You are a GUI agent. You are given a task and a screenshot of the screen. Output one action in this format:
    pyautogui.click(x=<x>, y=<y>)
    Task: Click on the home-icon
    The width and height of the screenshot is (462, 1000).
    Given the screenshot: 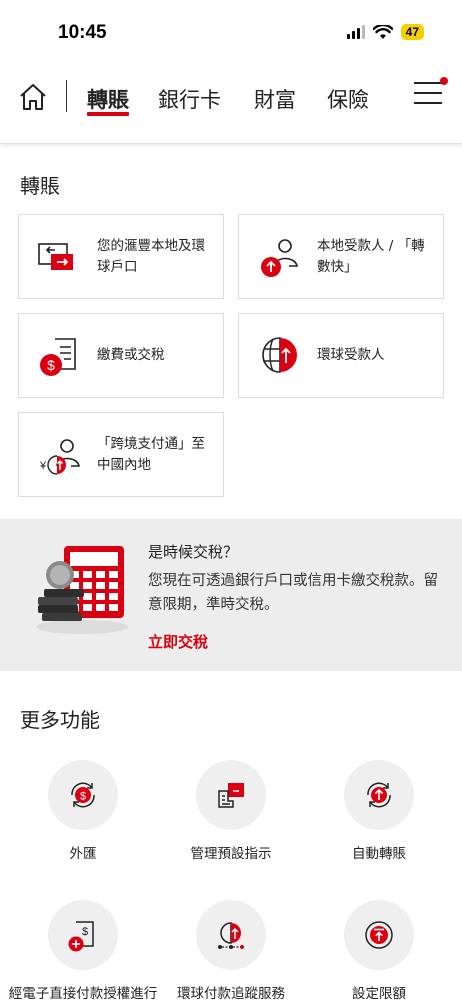 What is the action you would take?
    pyautogui.click(x=33, y=97)
    